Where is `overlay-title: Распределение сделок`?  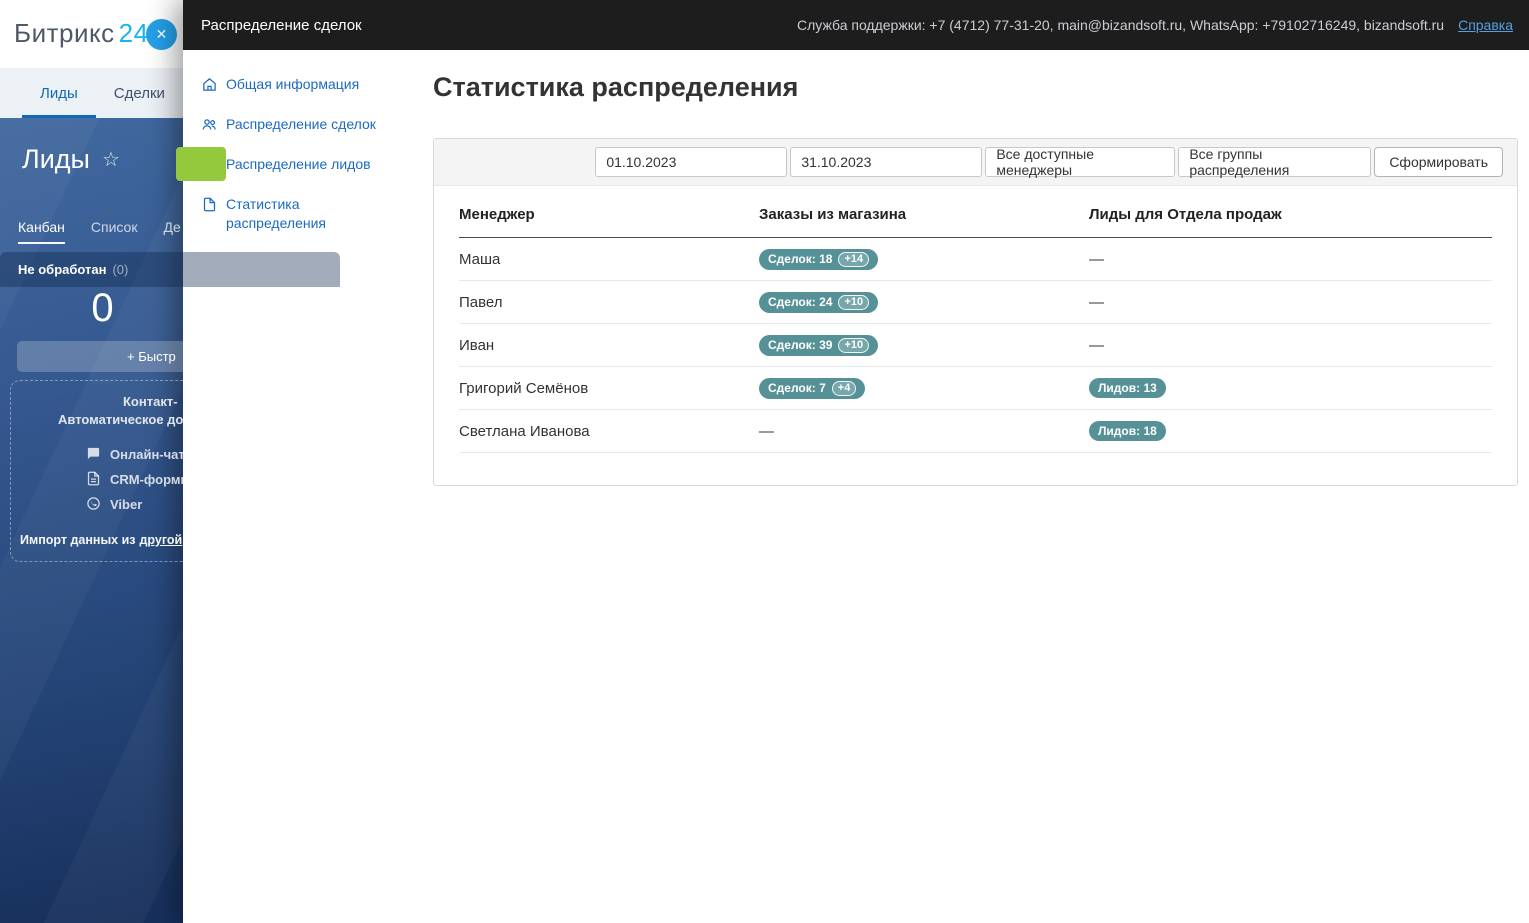 overlay-title: Распределение сделок is located at coordinates (281, 25).